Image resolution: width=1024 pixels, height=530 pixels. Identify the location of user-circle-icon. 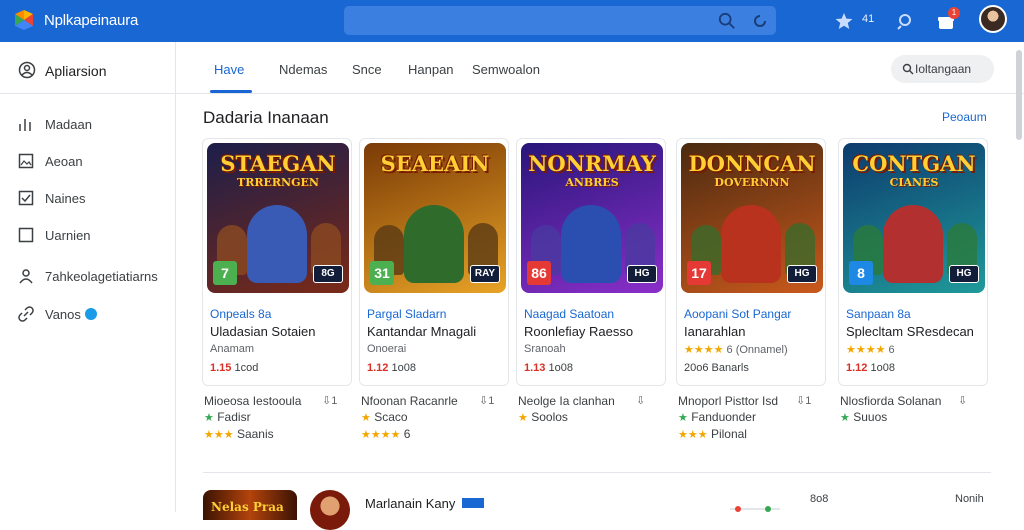
(27, 70).